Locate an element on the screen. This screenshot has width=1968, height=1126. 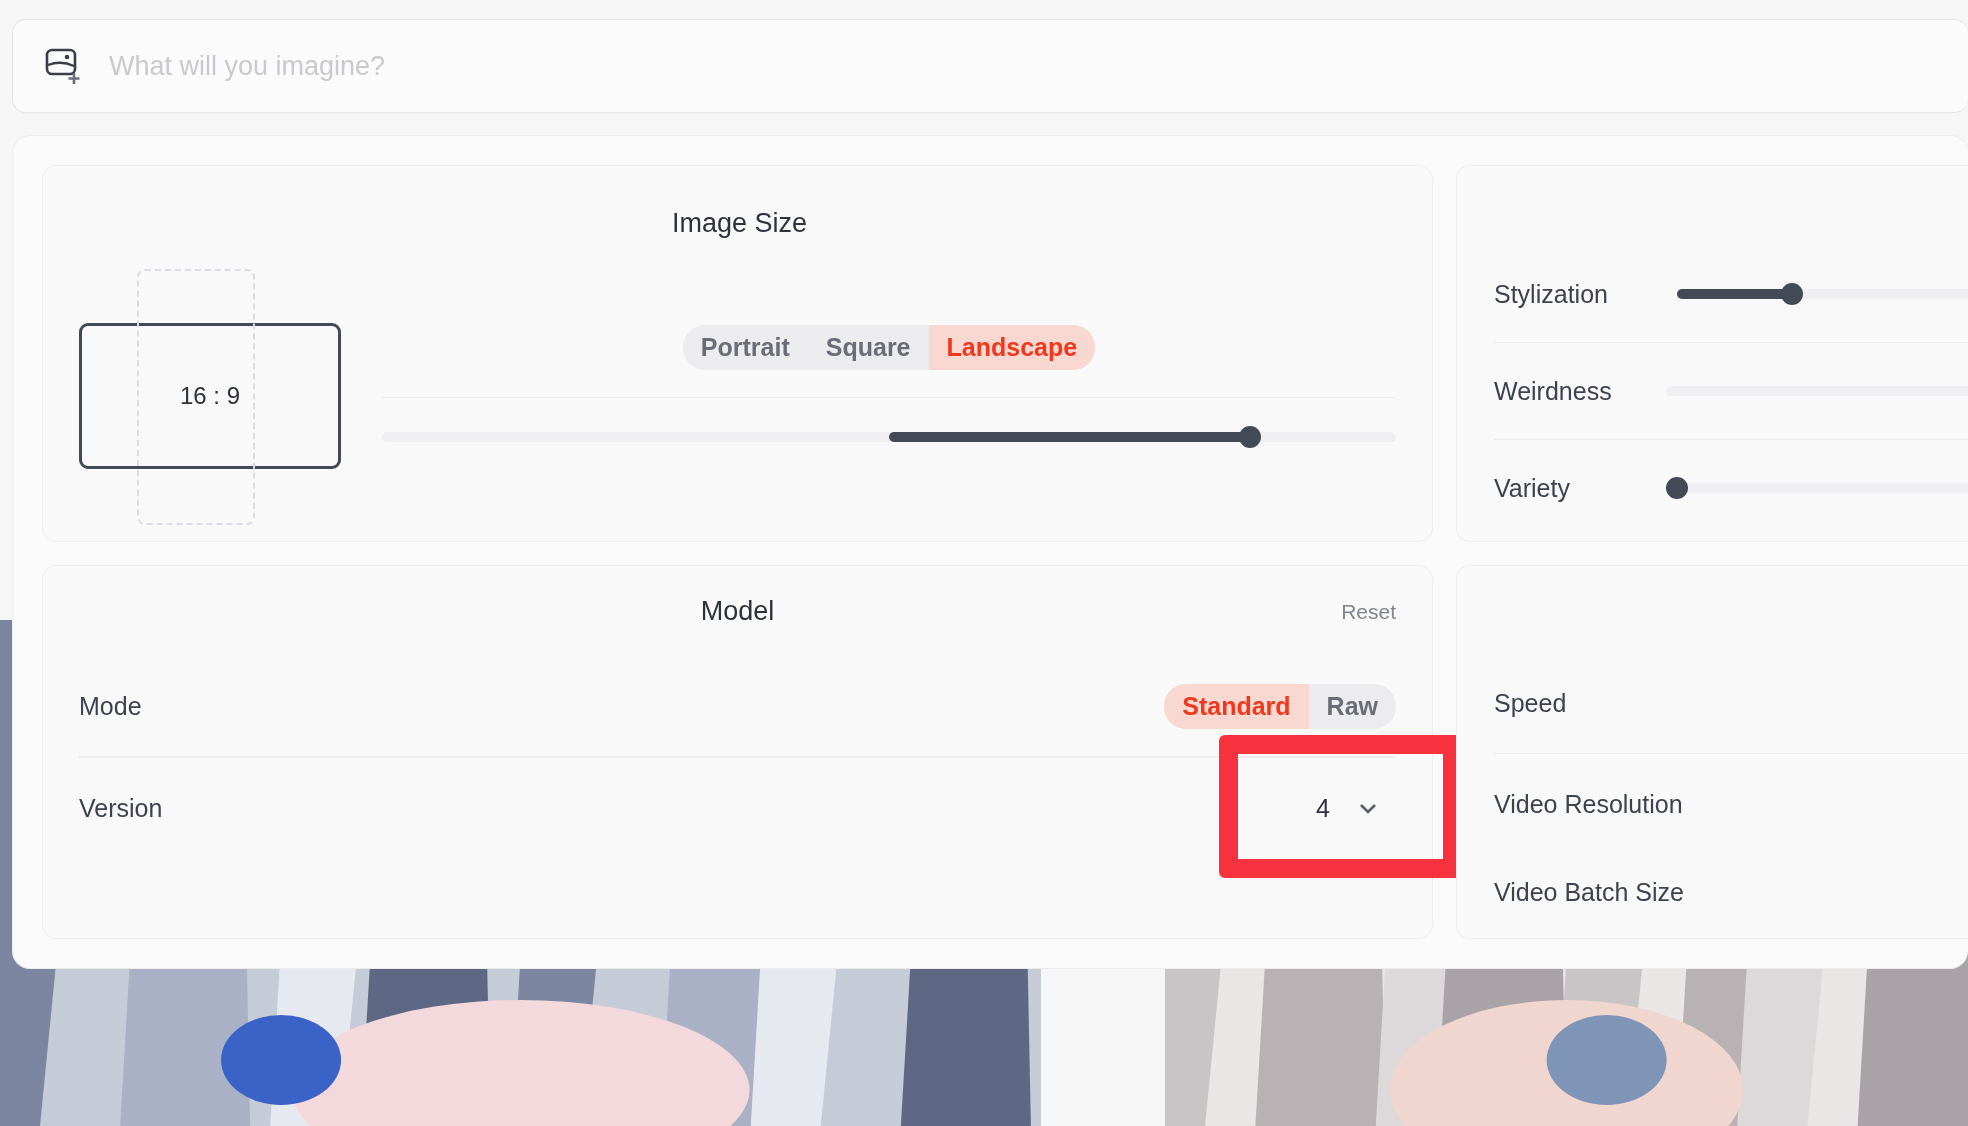
orientation-tab: Landscape is located at coordinates (1012, 347).